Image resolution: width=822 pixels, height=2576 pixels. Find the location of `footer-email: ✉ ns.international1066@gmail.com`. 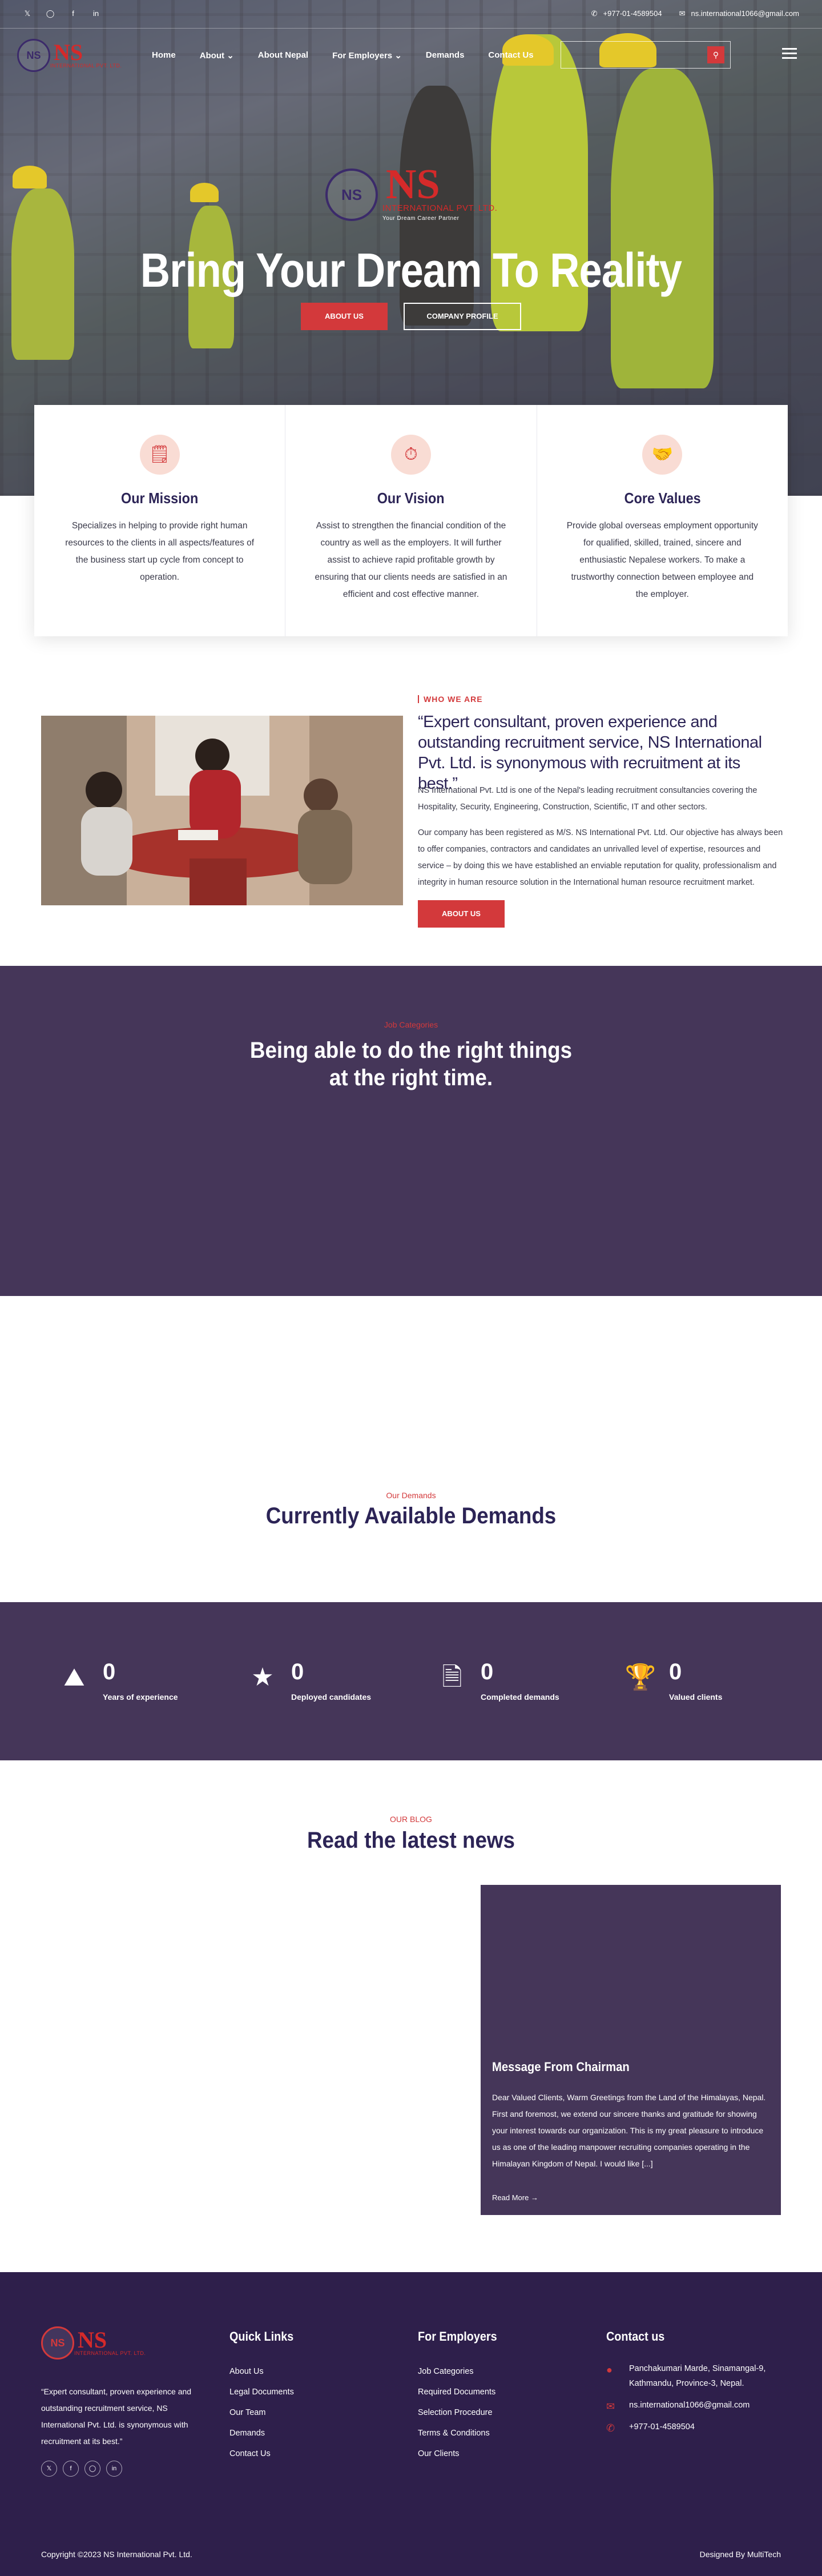

footer-email: ✉ ns.international1066@gmail.com is located at coordinates (697, 2405).